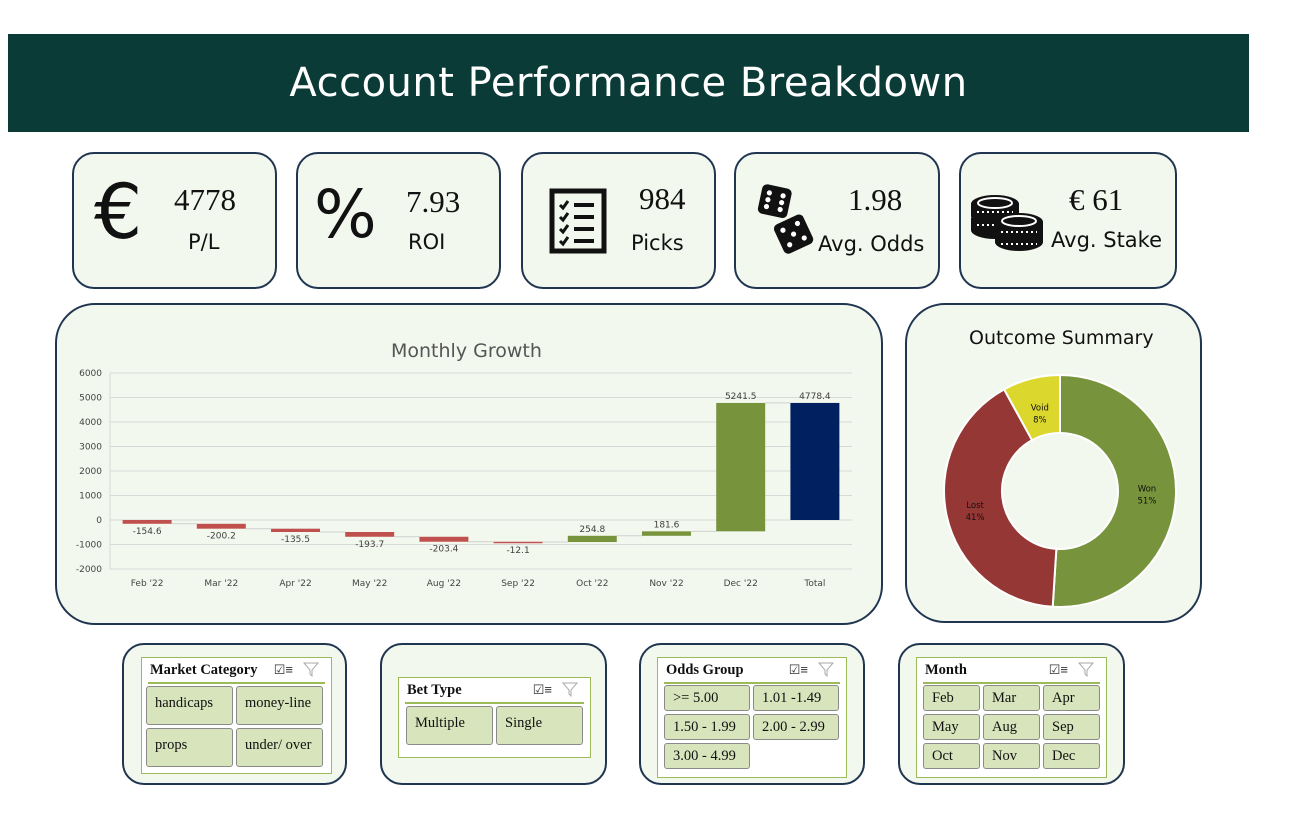  What do you see at coordinates (657, 243) in the screenshot?
I see `kpi-label: Picks` at bounding box center [657, 243].